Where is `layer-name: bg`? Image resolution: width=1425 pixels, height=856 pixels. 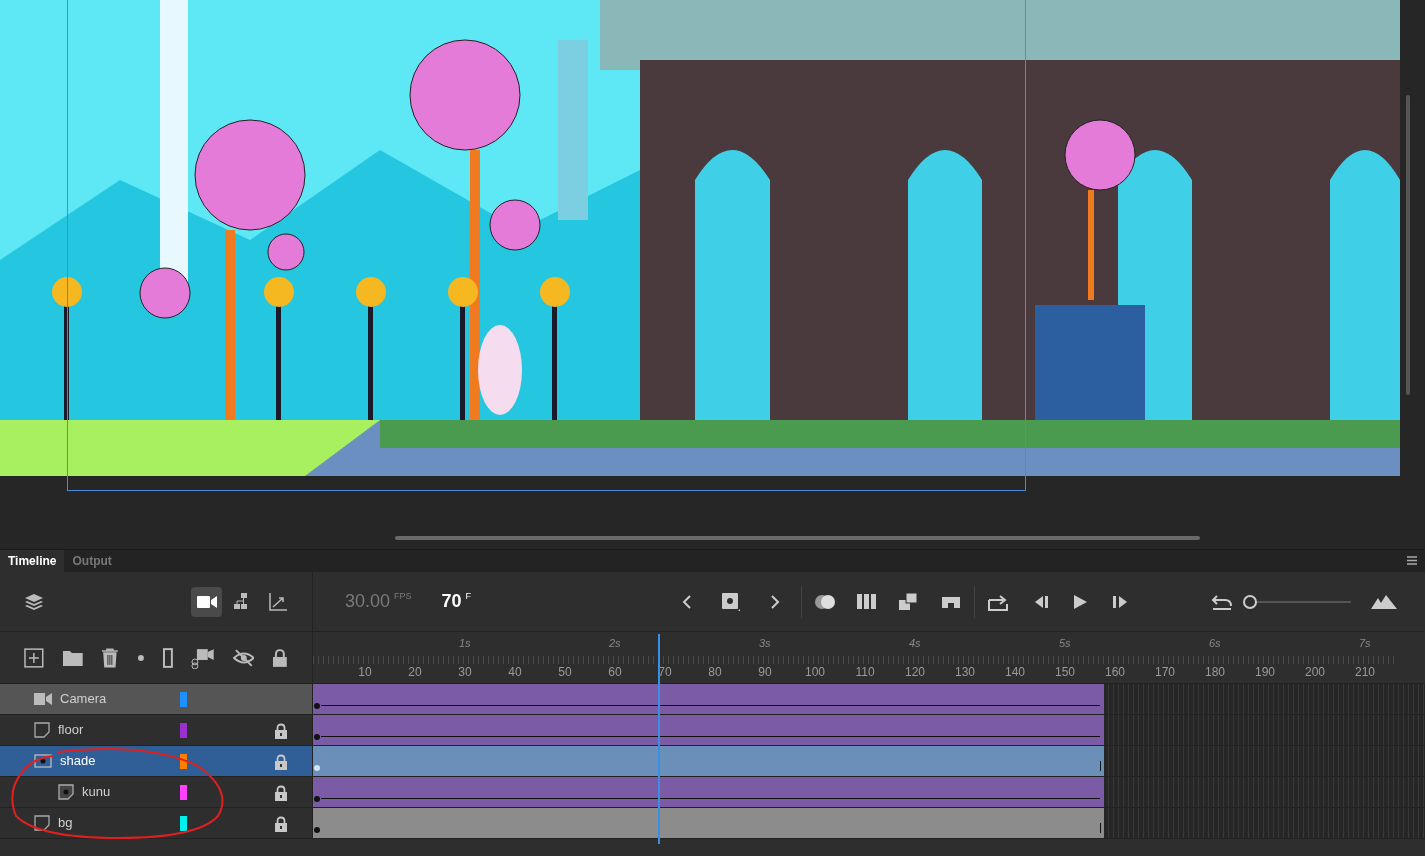 layer-name: bg is located at coordinates (65, 823).